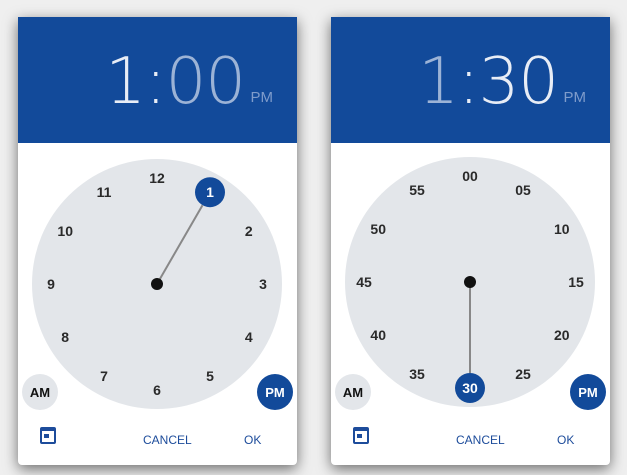 The width and height of the screenshot is (627, 475). What do you see at coordinates (519, 82) in the screenshot?
I see `minute-display: 30` at bounding box center [519, 82].